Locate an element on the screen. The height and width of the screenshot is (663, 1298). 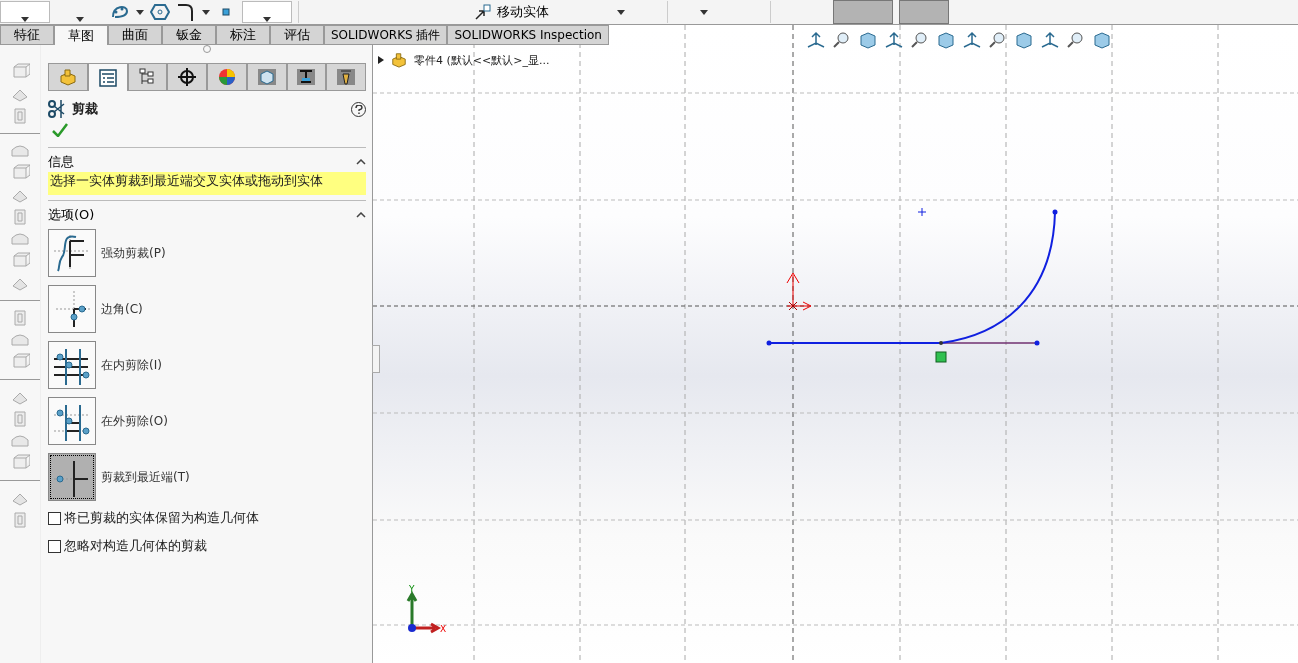
panel-collapse-handle is located at coordinates (376, 359).